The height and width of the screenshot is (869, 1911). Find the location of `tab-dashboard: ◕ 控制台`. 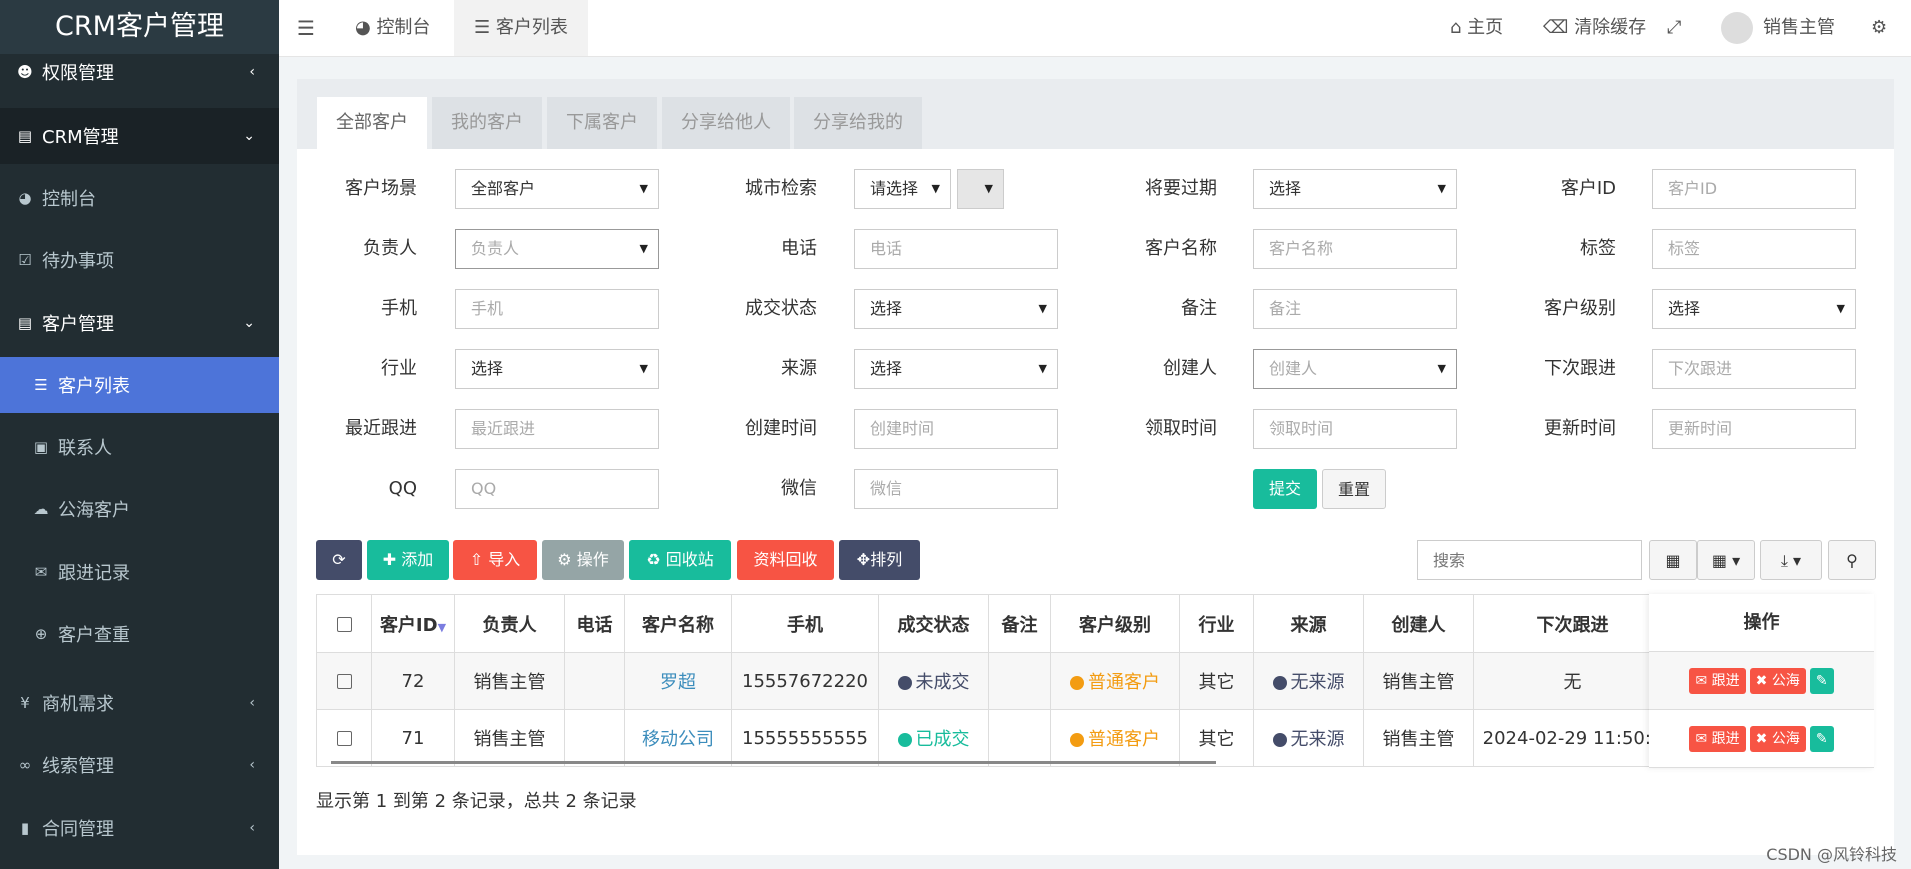

tab-dashboard: ◕ 控制台 is located at coordinates (392, 28).